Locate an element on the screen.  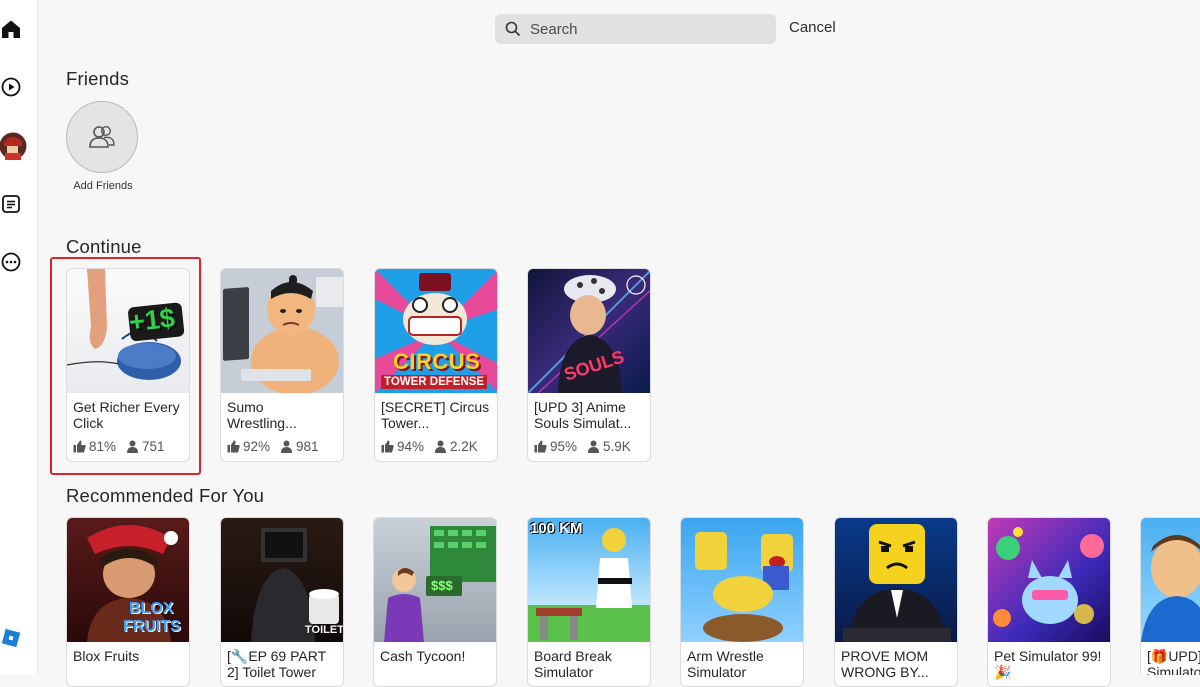
thumbnail-subcaption: TOWER DEFENSE is located at coordinates (434, 382).